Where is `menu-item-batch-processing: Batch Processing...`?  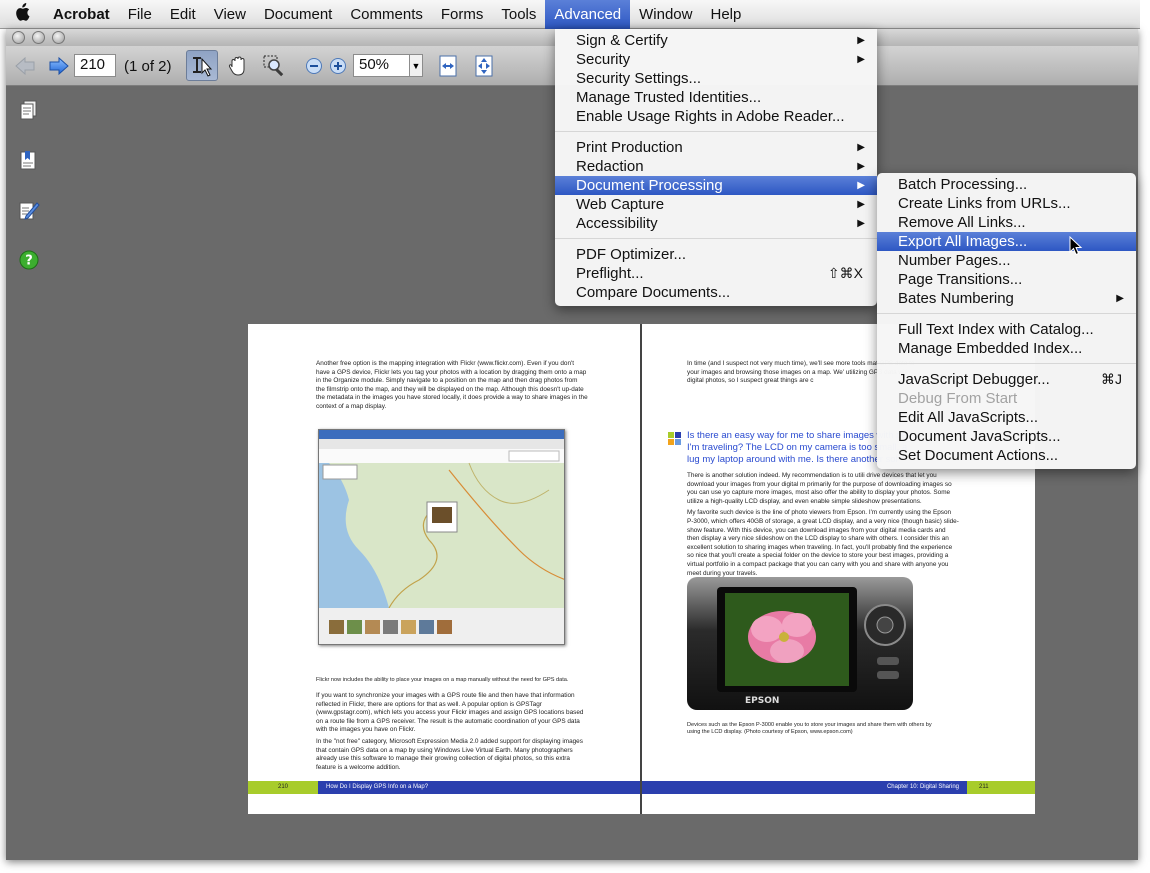 menu-item-batch-processing: Batch Processing... is located at coordinates (1006, 184).